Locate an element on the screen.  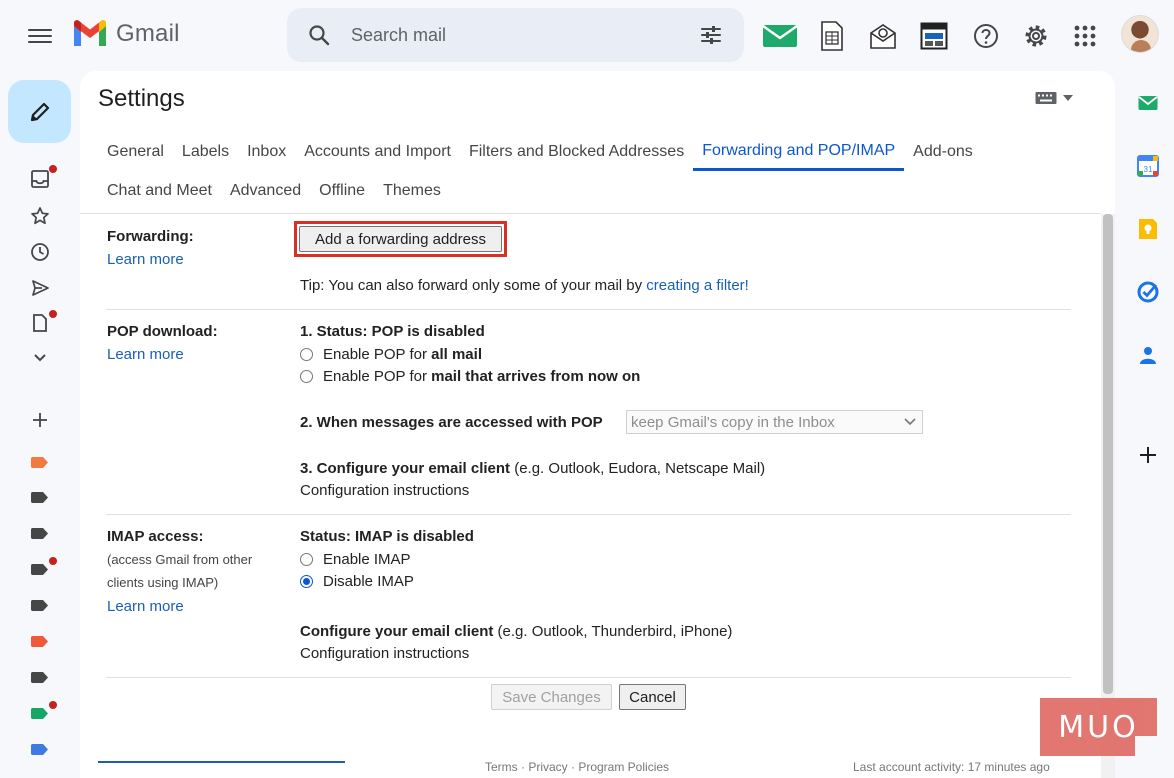
imap-learn-more-link: Learn more is located at coordinates (145, 606).